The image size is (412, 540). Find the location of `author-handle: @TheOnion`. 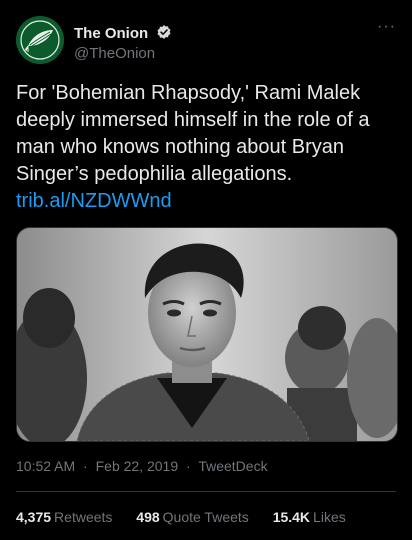

author-handle: @TheOnion is located at coordinates (114, 53).